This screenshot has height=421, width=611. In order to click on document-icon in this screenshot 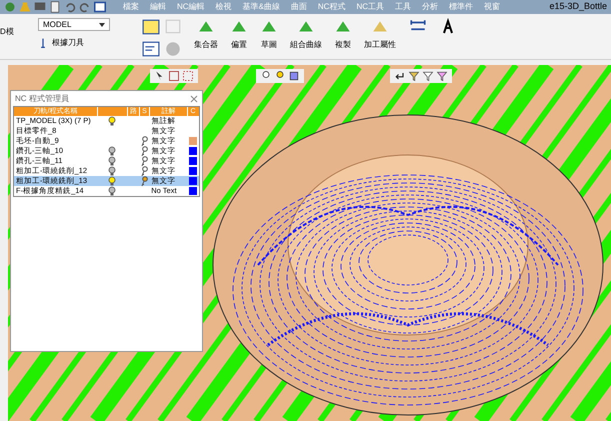, I will do `click(55, 7)`.